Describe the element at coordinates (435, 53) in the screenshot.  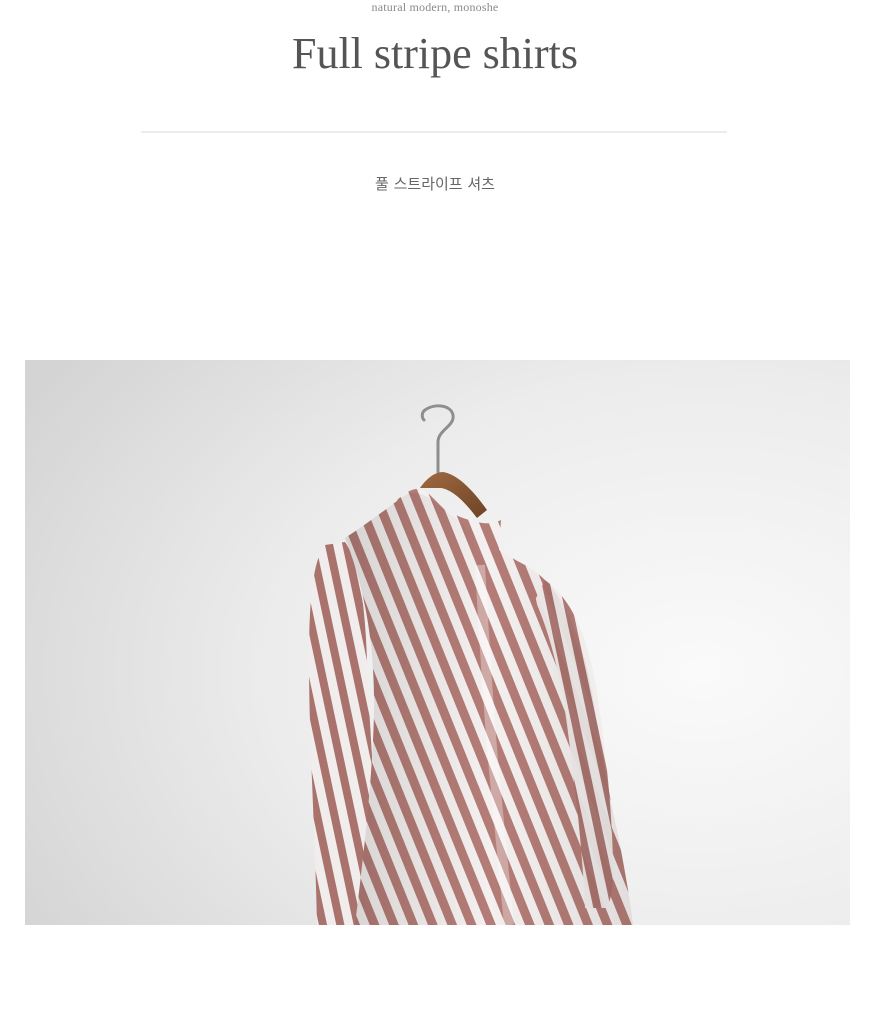
I see `page-title: Full stripe shirts` at that location.